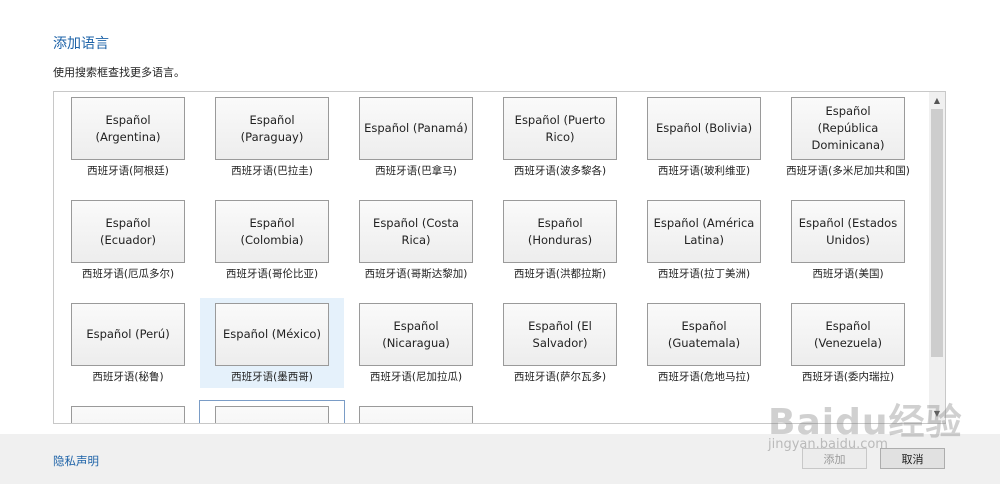 The image size is (1000, 484). I want to click on language-tile: Español (Costa Rica) 西班牙语(哥斯达黎加), so click(416, 240).